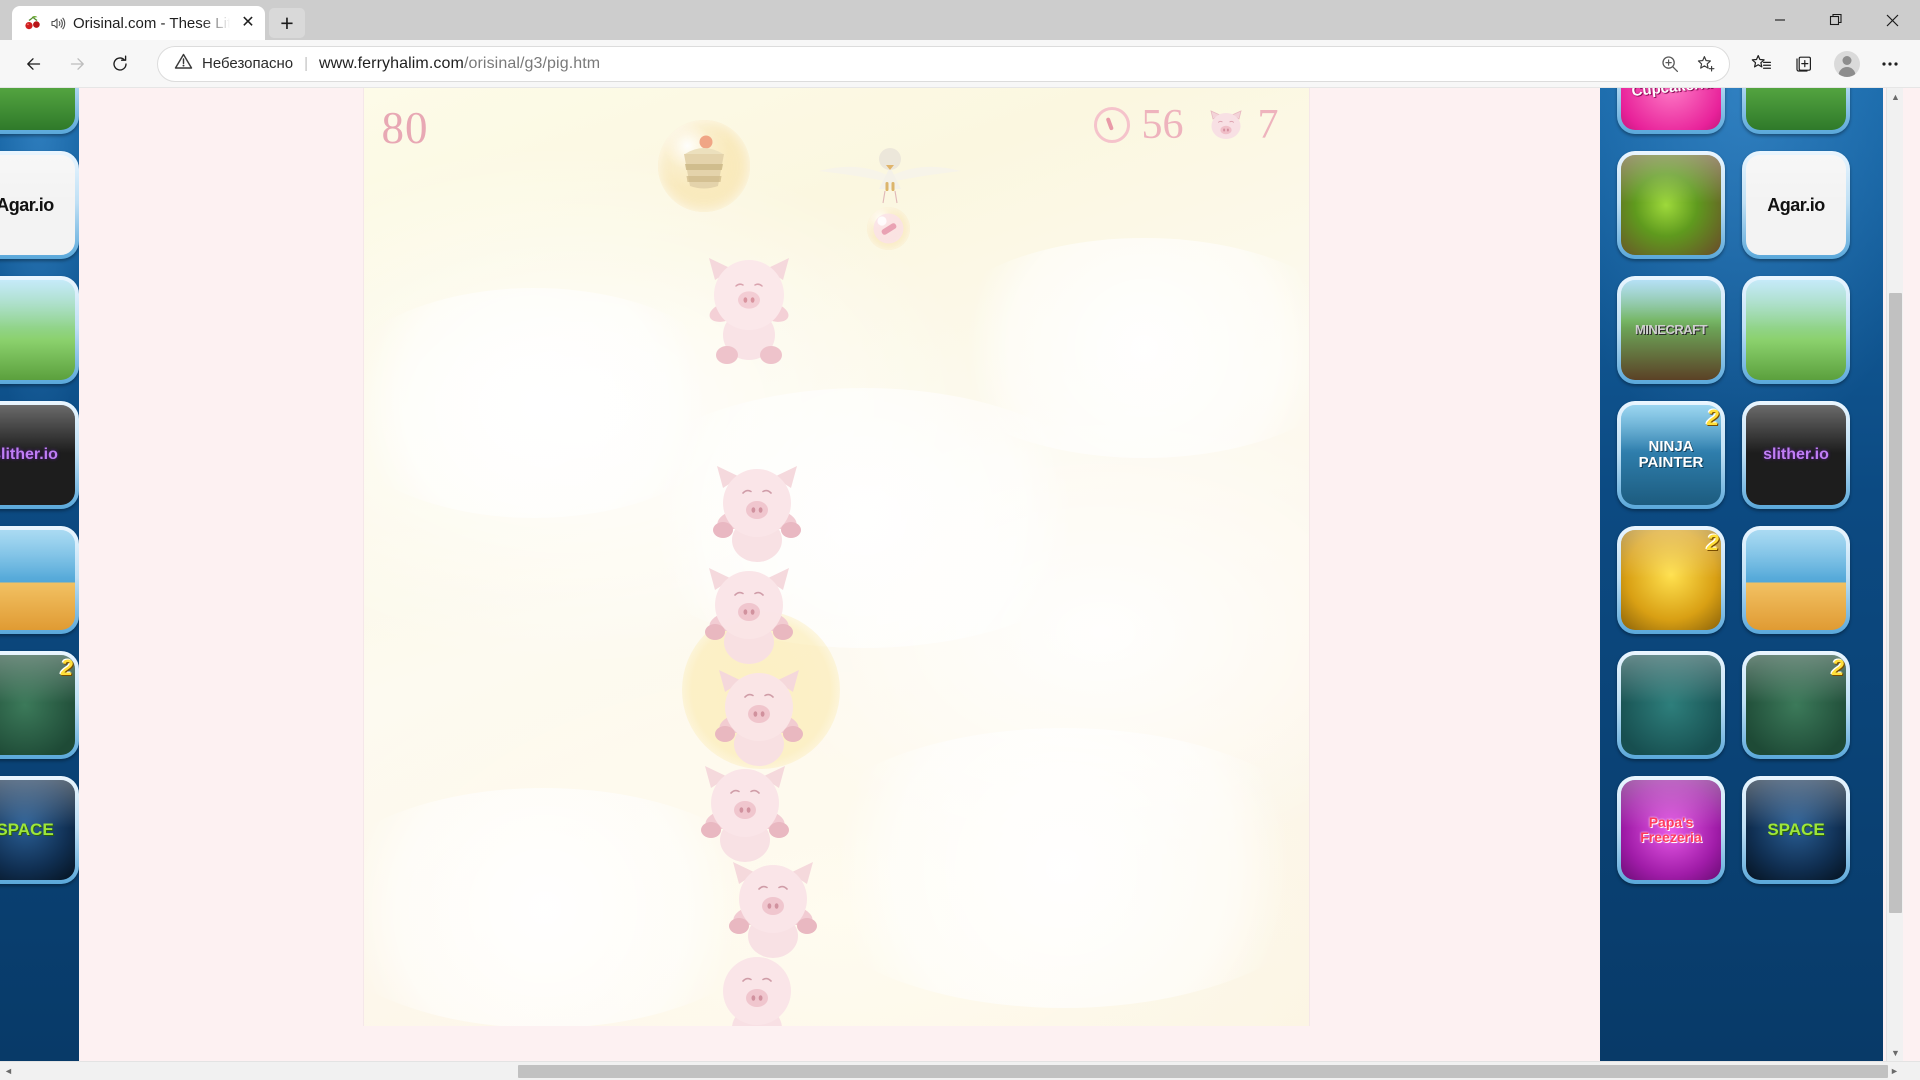 Image resolution: width=1920 pixels, height=1080 pixels. Describe the element at coordinates (8, 1071) in the screenshot. I see `scroll-left-arrow: ◄` at that location.